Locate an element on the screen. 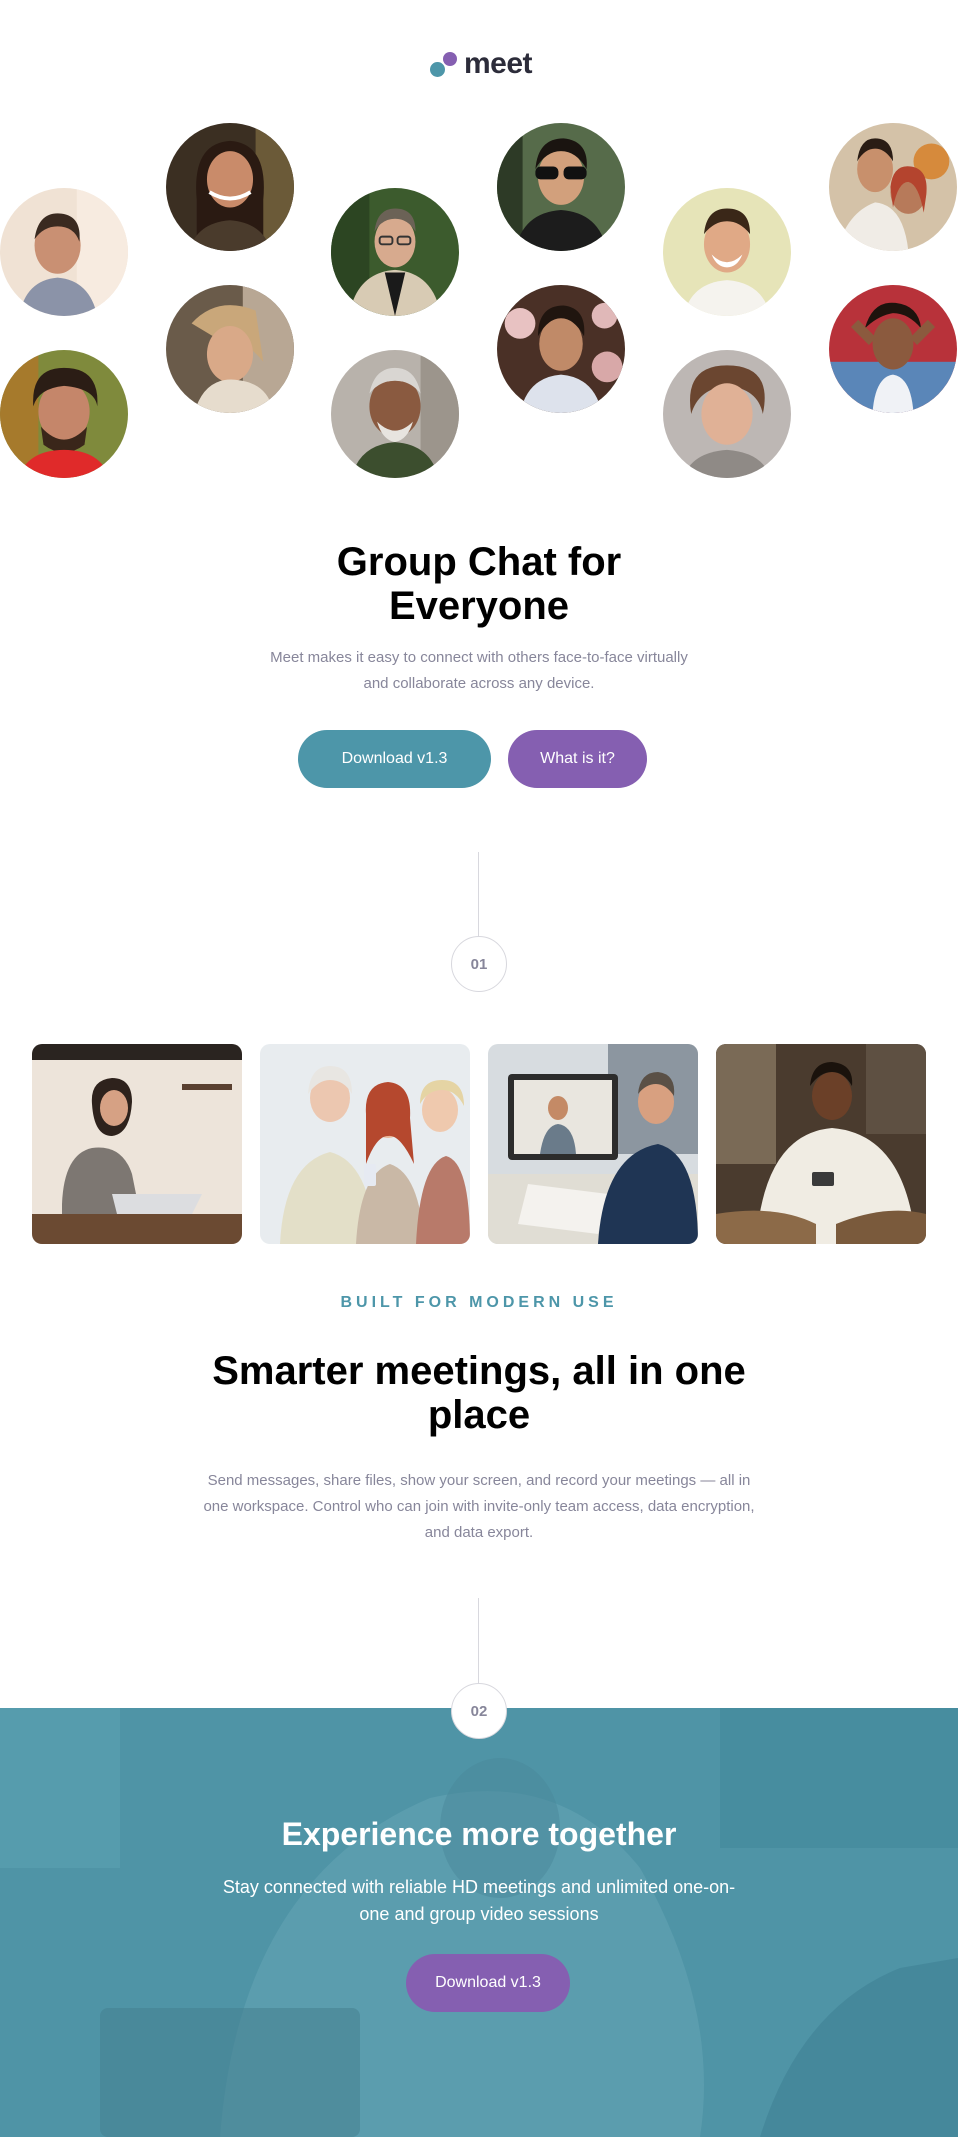 This screenshot has width=958, height=2137. step-number-badge: 01 is located at coordinates (479, 964).